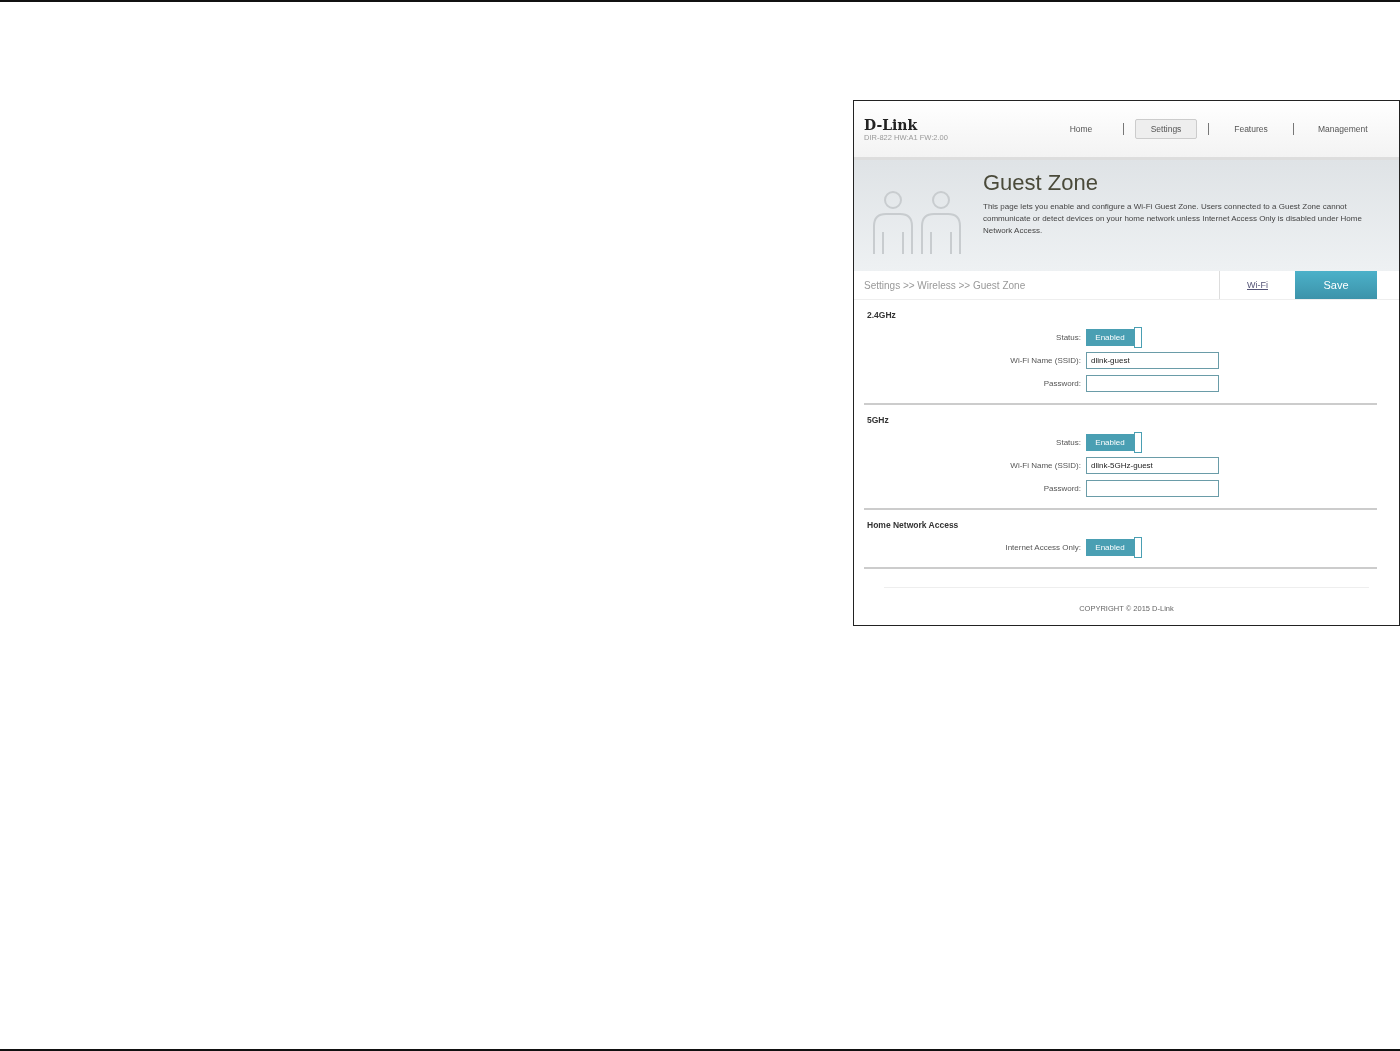  I want to click on section-title: 5GHz, so click(878, 420).